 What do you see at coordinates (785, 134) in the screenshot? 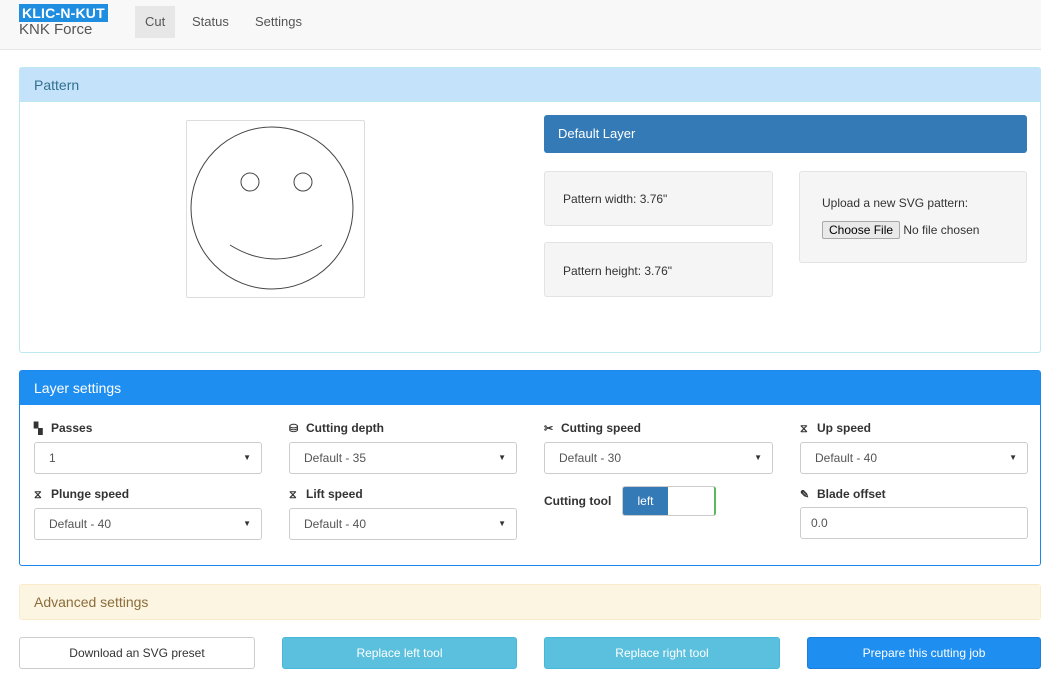
I see `default-layer-button: Default Layer` at bounding box center [785, 134].